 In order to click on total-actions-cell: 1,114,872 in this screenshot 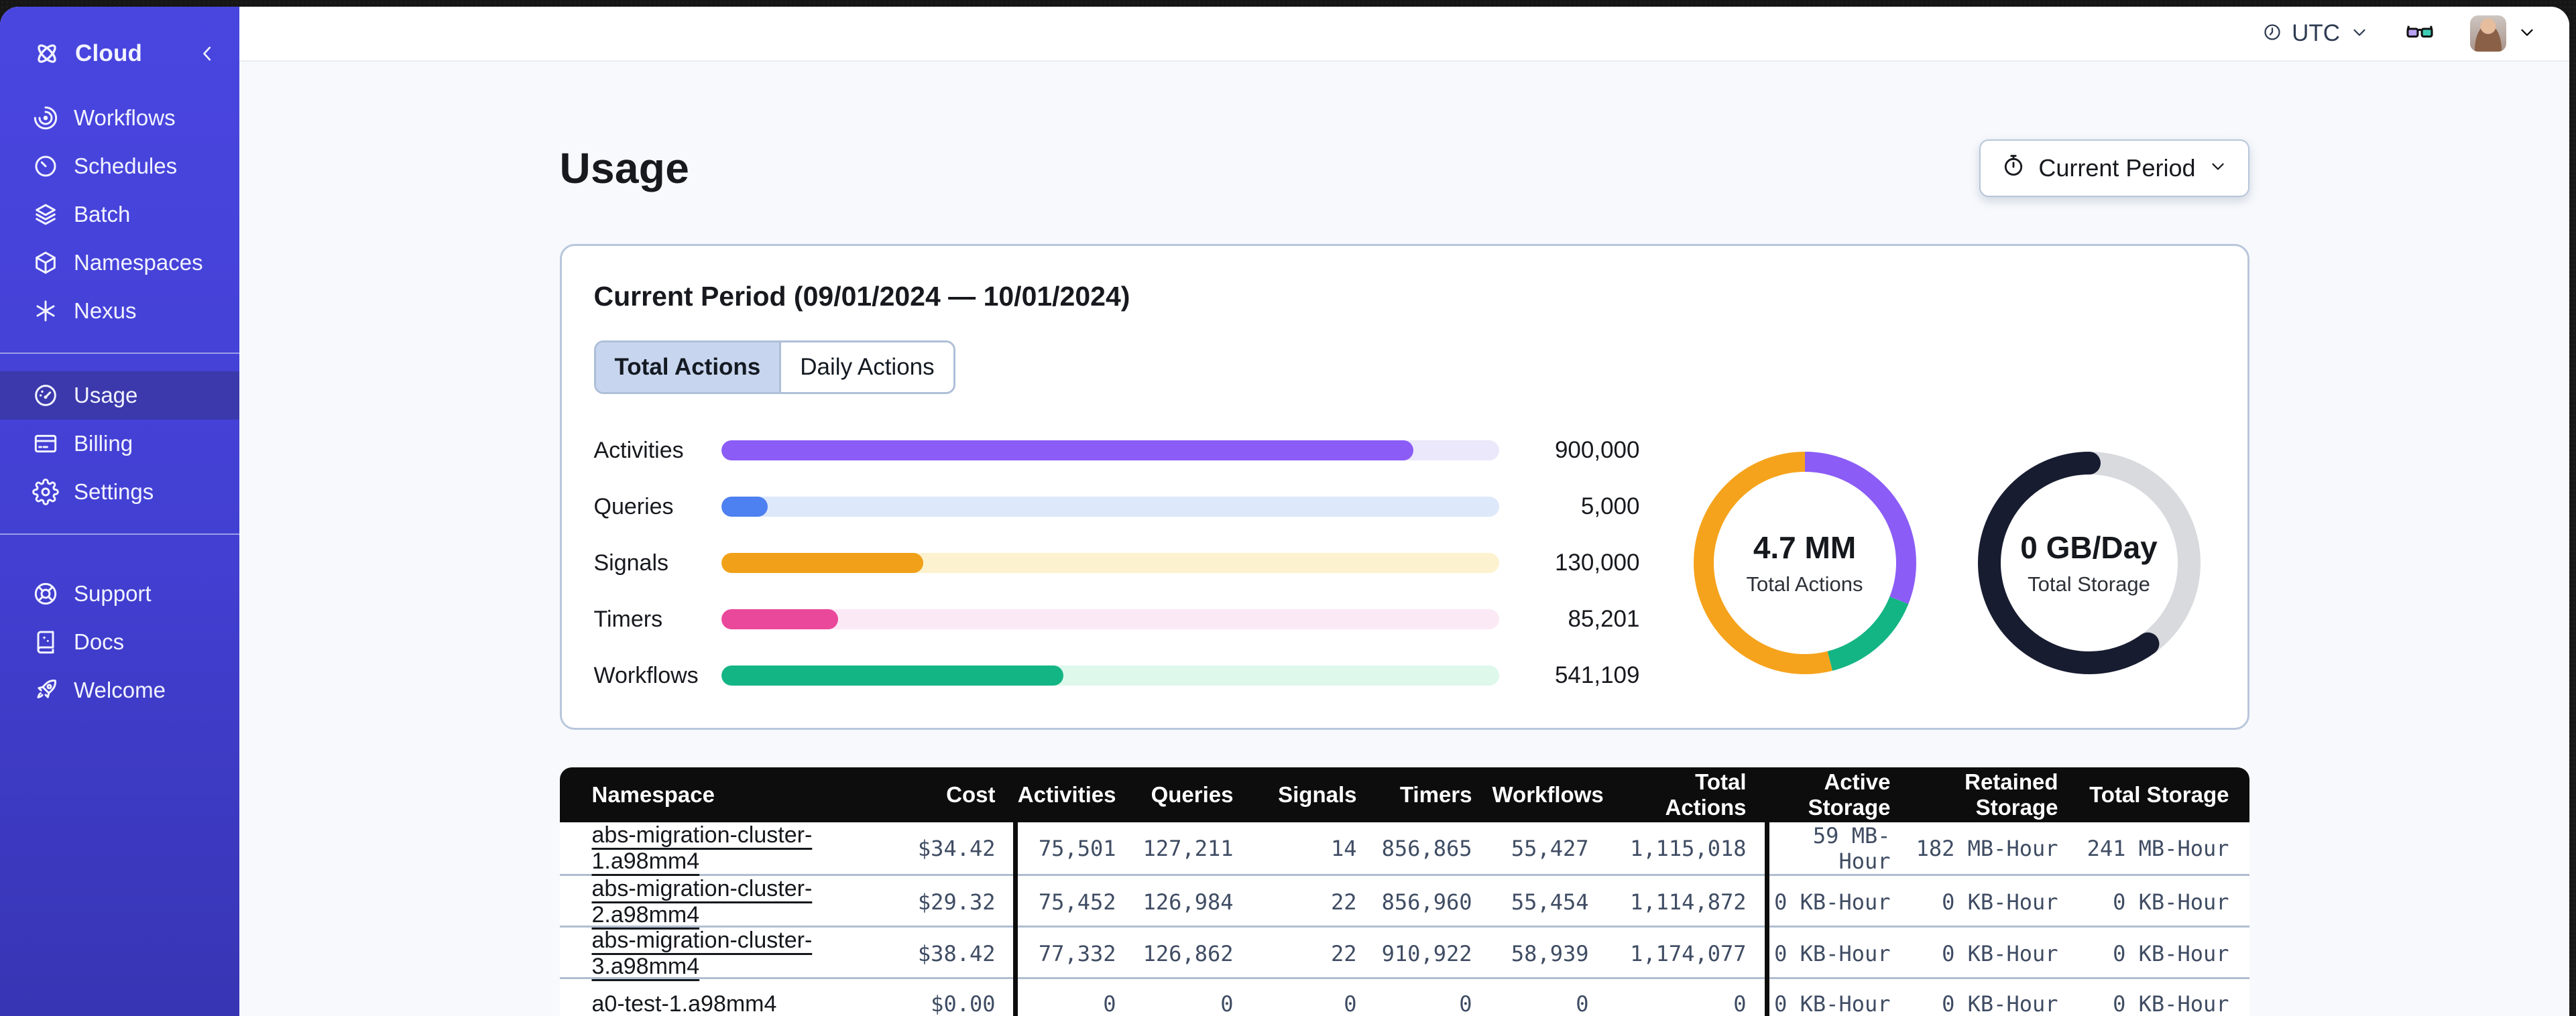, I will do `click(1688, 902)`.